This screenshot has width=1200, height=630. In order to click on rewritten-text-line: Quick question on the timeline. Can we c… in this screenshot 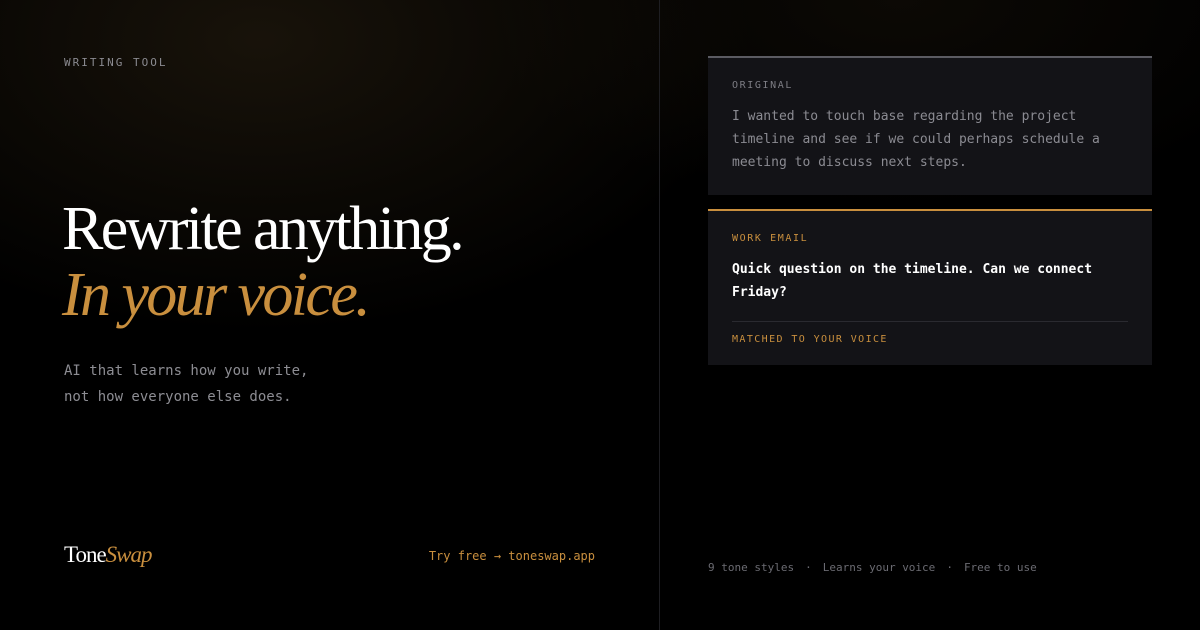, I will do `click(912, 269)`.